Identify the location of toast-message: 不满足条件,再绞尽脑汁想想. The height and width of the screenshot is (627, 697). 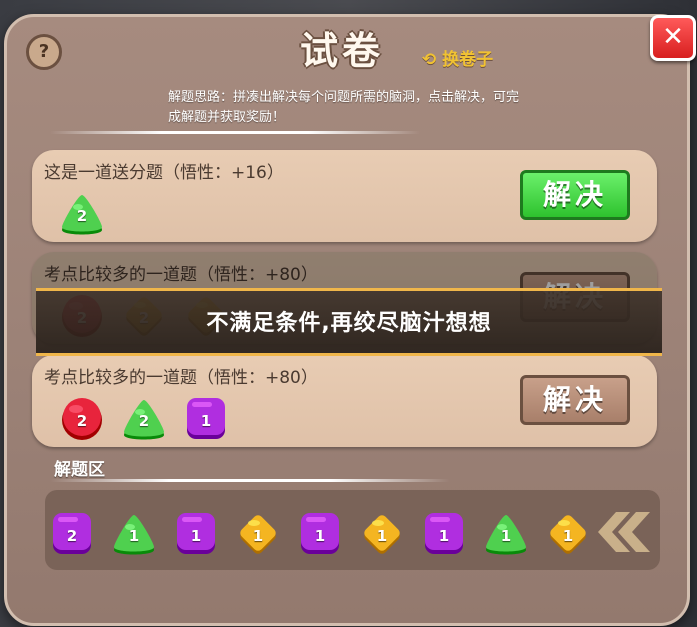
(349, 322).